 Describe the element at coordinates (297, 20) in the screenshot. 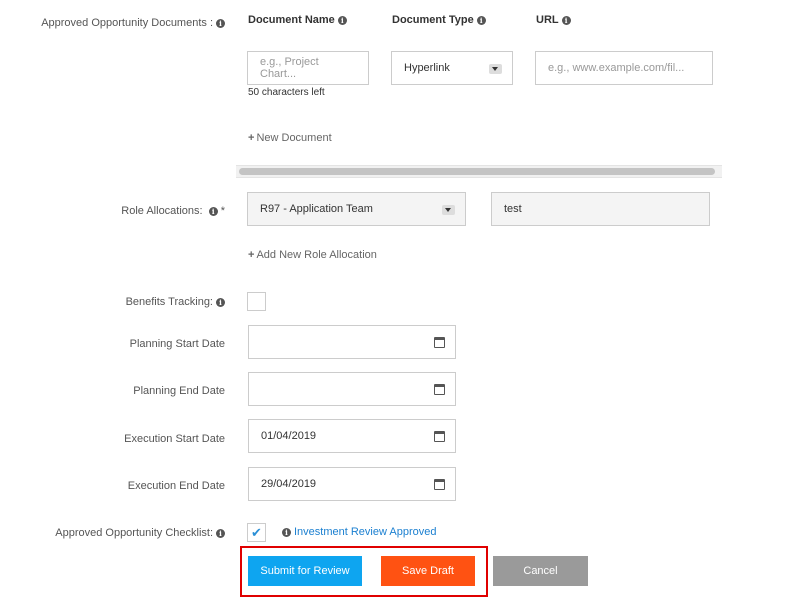

I see `column-header-document-name: Document Name i` at that location.